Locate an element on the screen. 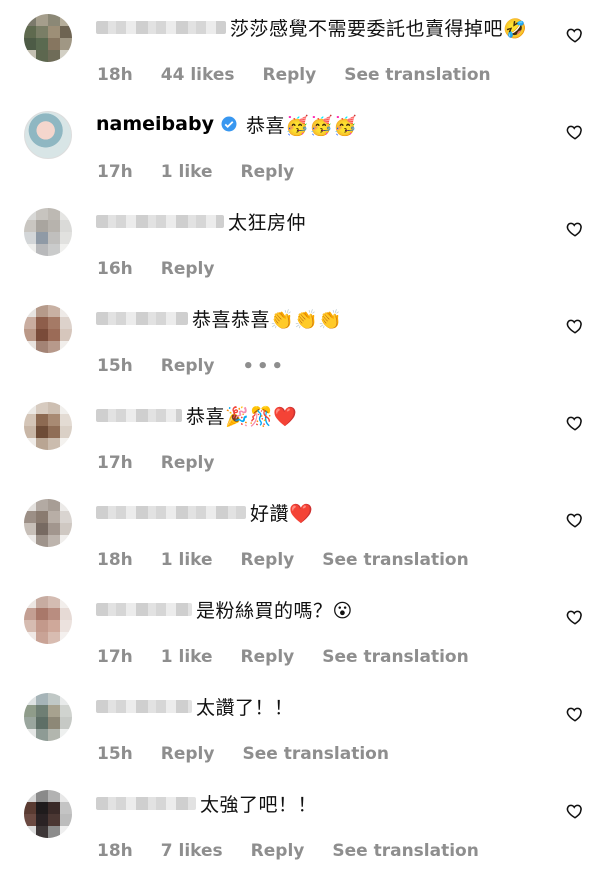  comment-meta: 17h 1 like Reply is located at coordinates (209, 172).